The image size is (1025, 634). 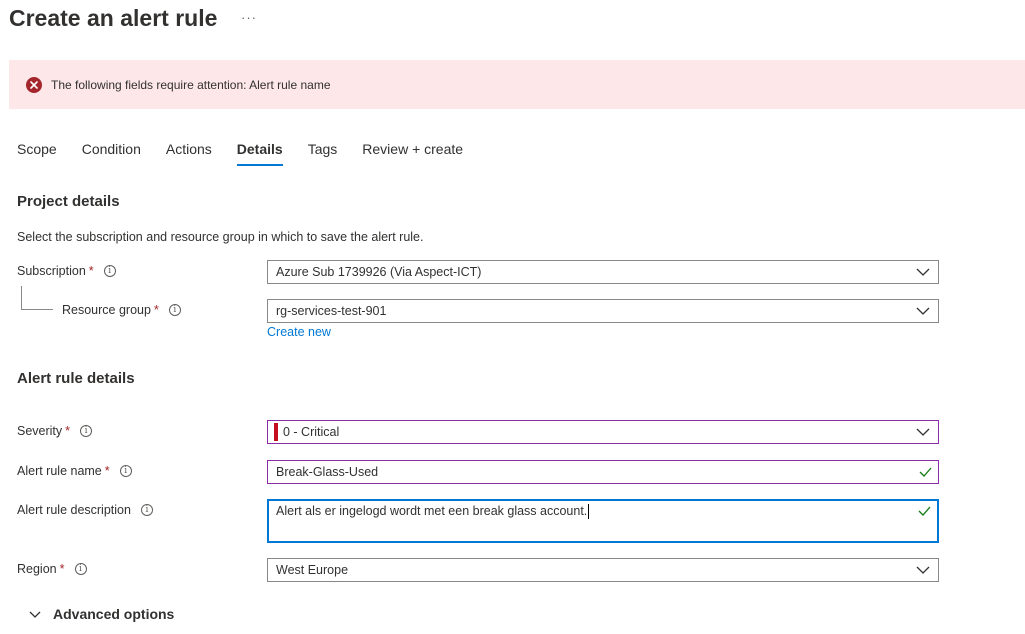 I want to click on severity-label: Severity * i, so click(x=55, y=431).